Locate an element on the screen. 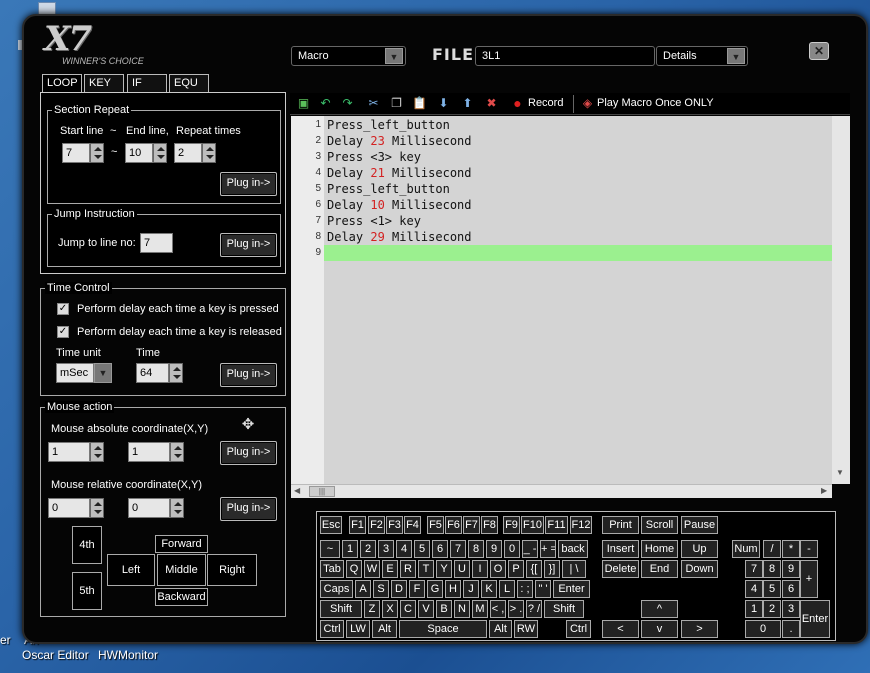 The image size is (870, 673). scroll-thumb: ||| is located at coordinates (322, 491).